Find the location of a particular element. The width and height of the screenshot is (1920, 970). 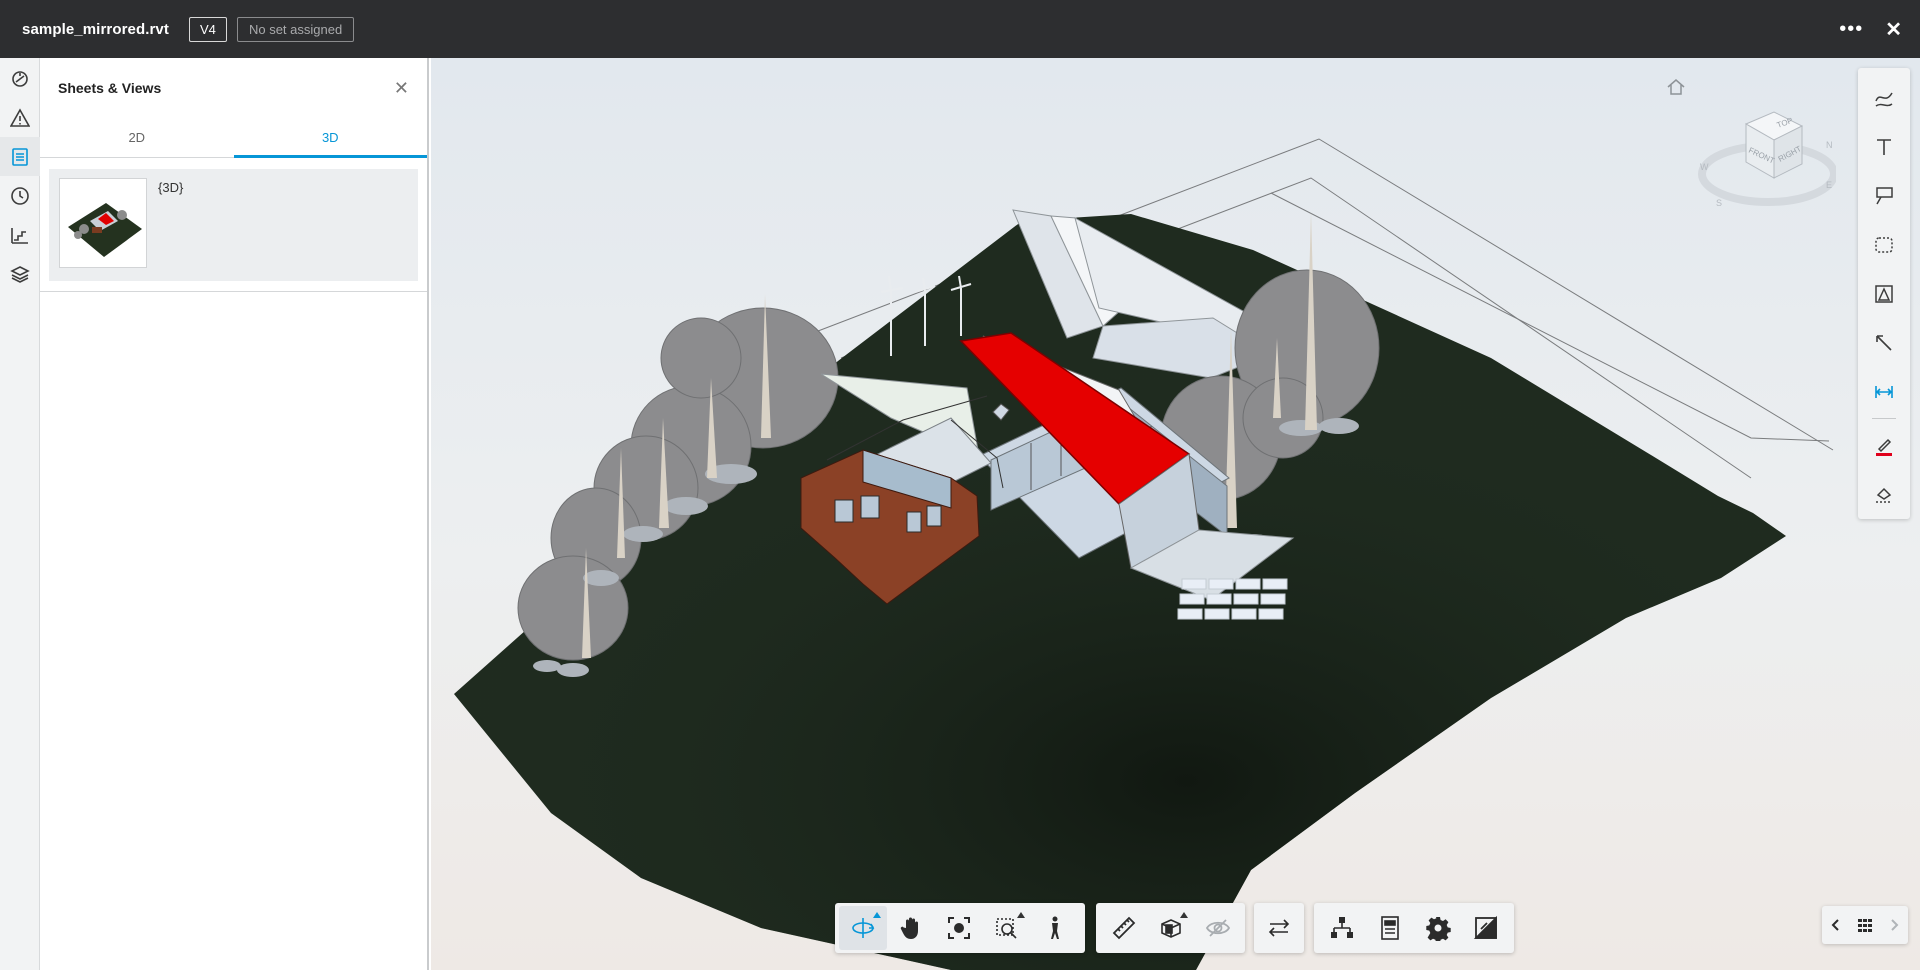

zoom-window-button is located at coordinates (1007, 928).